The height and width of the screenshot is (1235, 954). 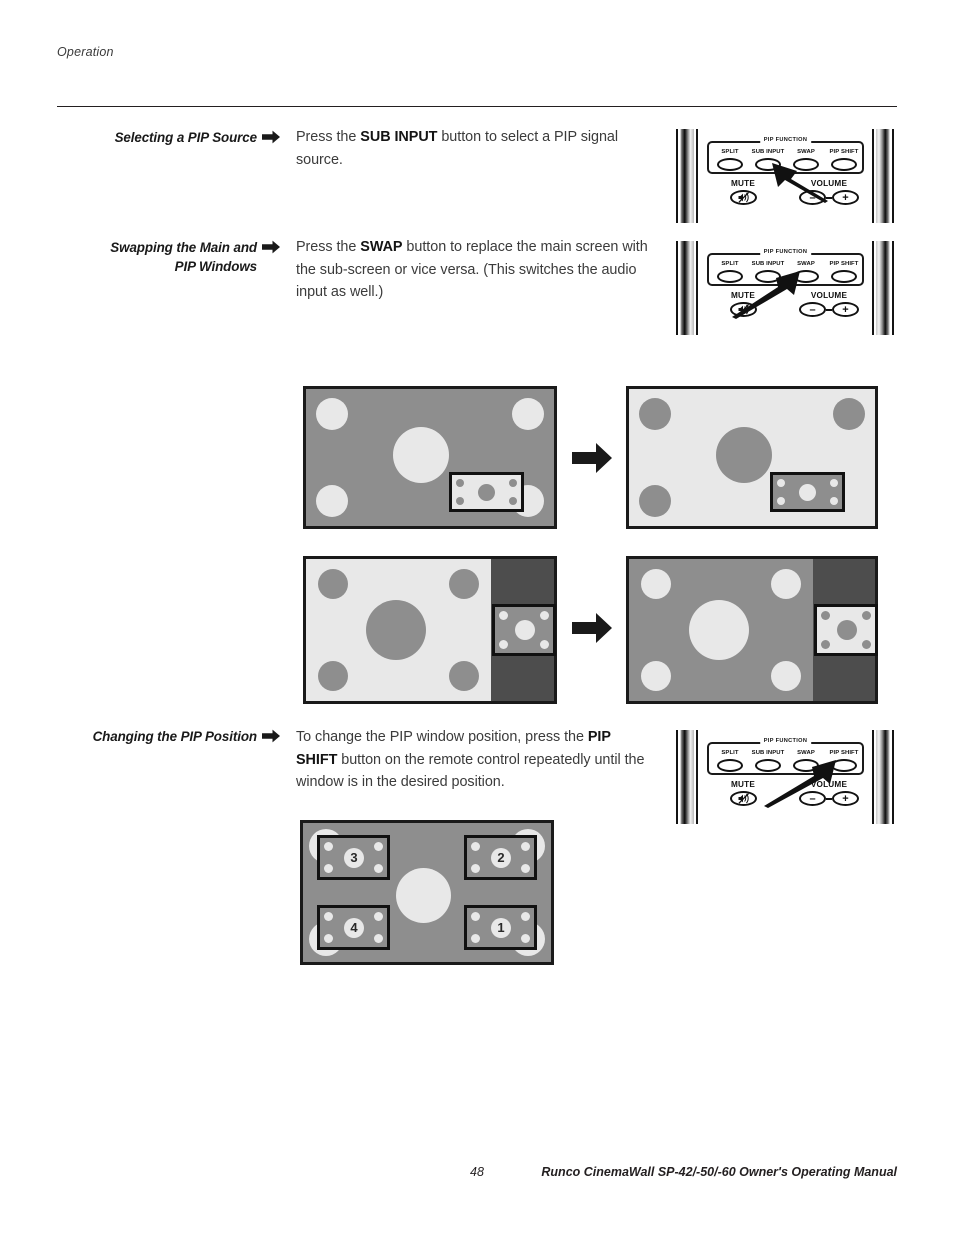 I want to click on remote-right-inner-edge, so click(x=873, y=777).